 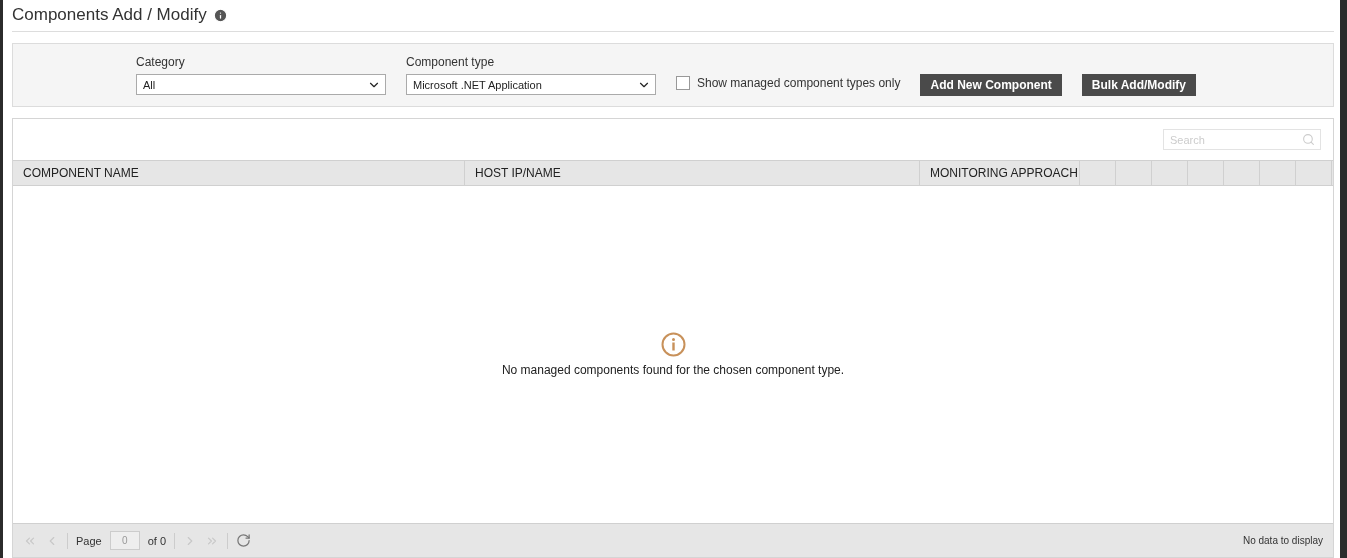 I want to click on column-header: COMPONENT NAME, so click(x=239, y=173).